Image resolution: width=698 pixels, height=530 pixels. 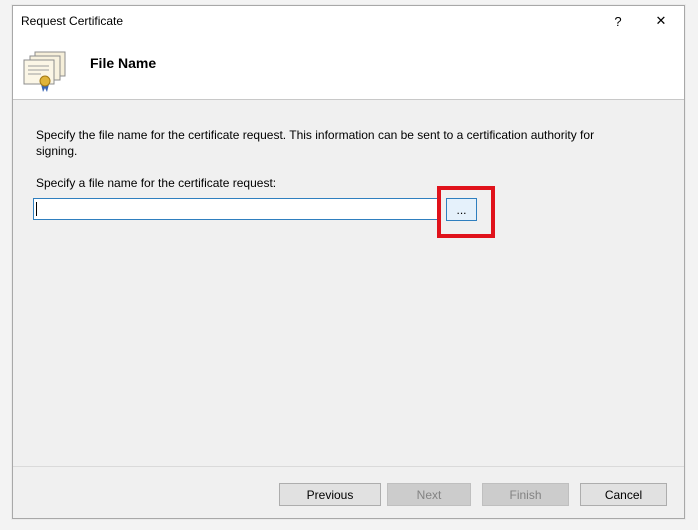 What do you see at coordinates (348, 466) in the screenshot?
I see `footer-divider` at bounding box center [348, 466].